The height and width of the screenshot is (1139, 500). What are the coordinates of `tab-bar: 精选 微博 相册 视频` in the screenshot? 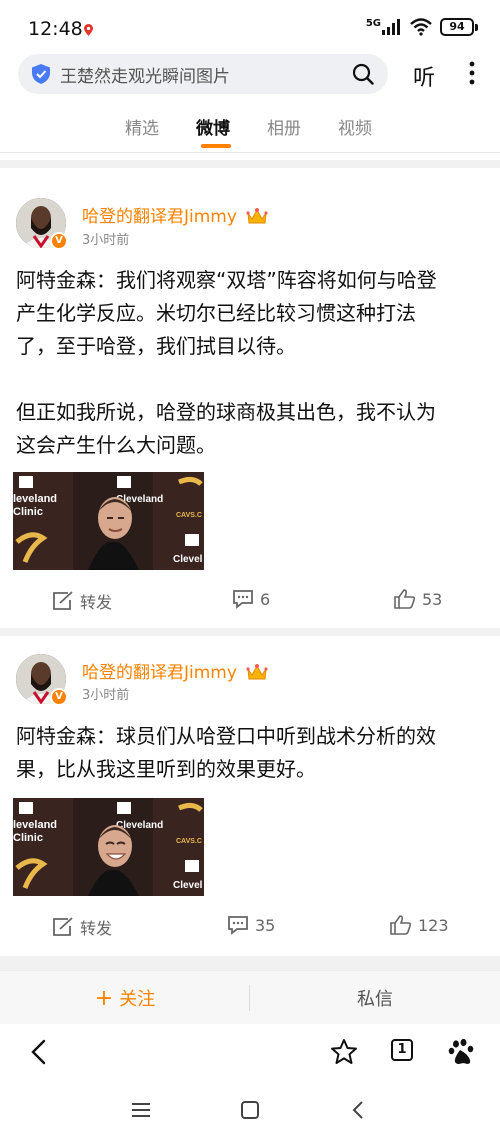 It's located at (250, 130).